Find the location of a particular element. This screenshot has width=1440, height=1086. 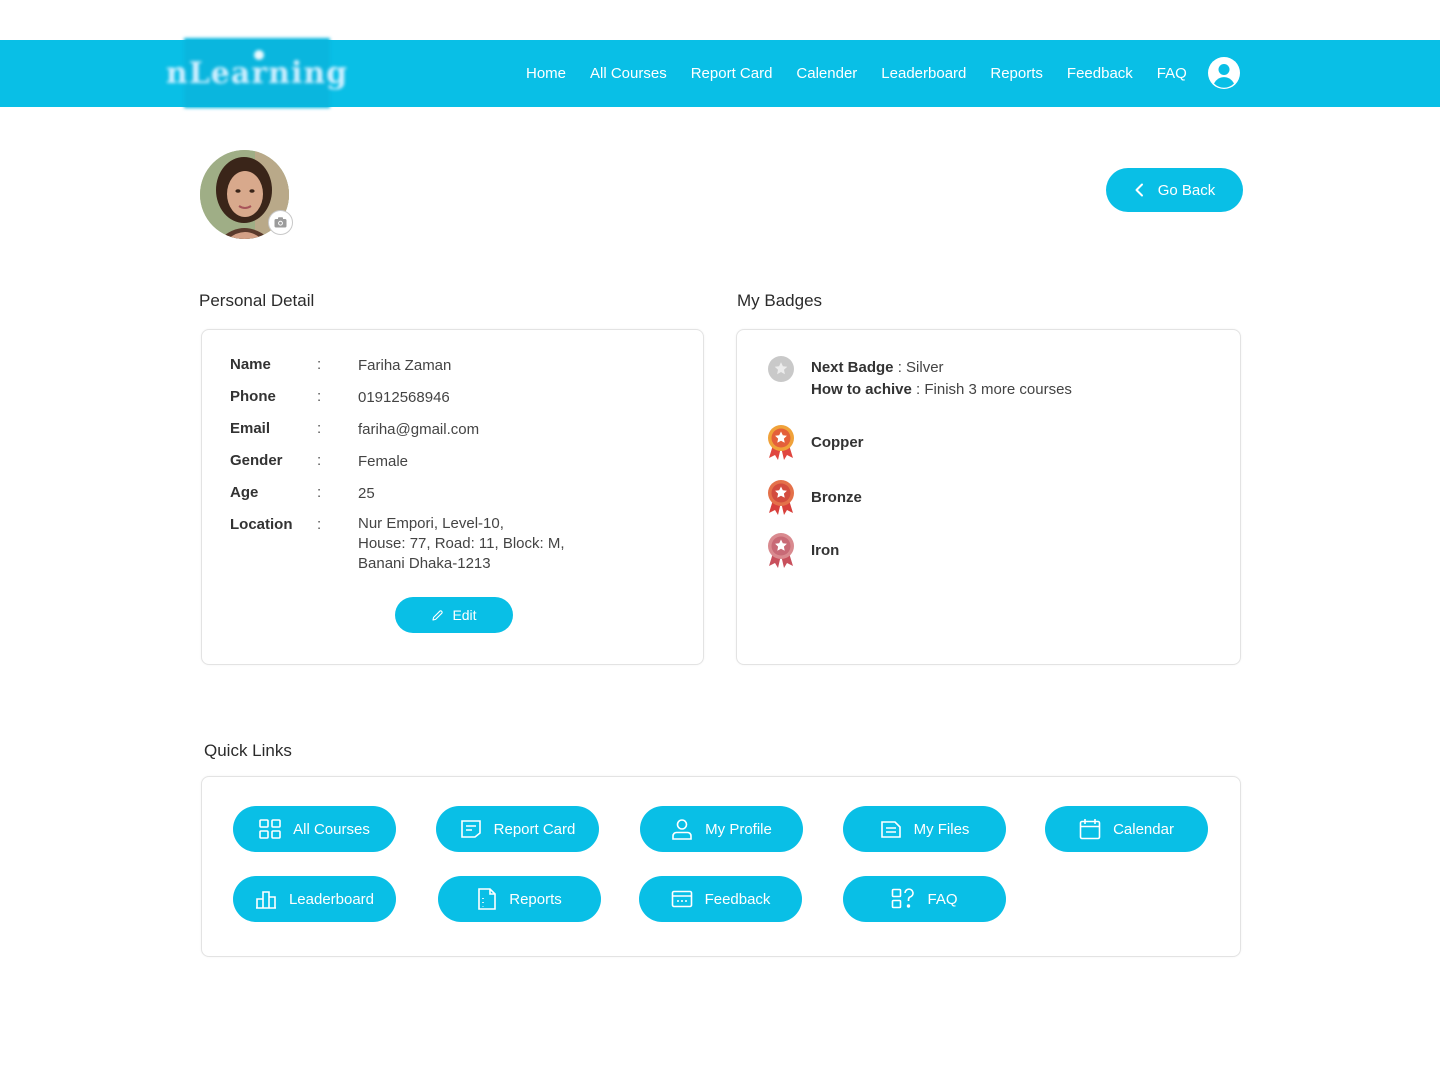

nav-reports: Reports is located at coordinates (1016, 73).